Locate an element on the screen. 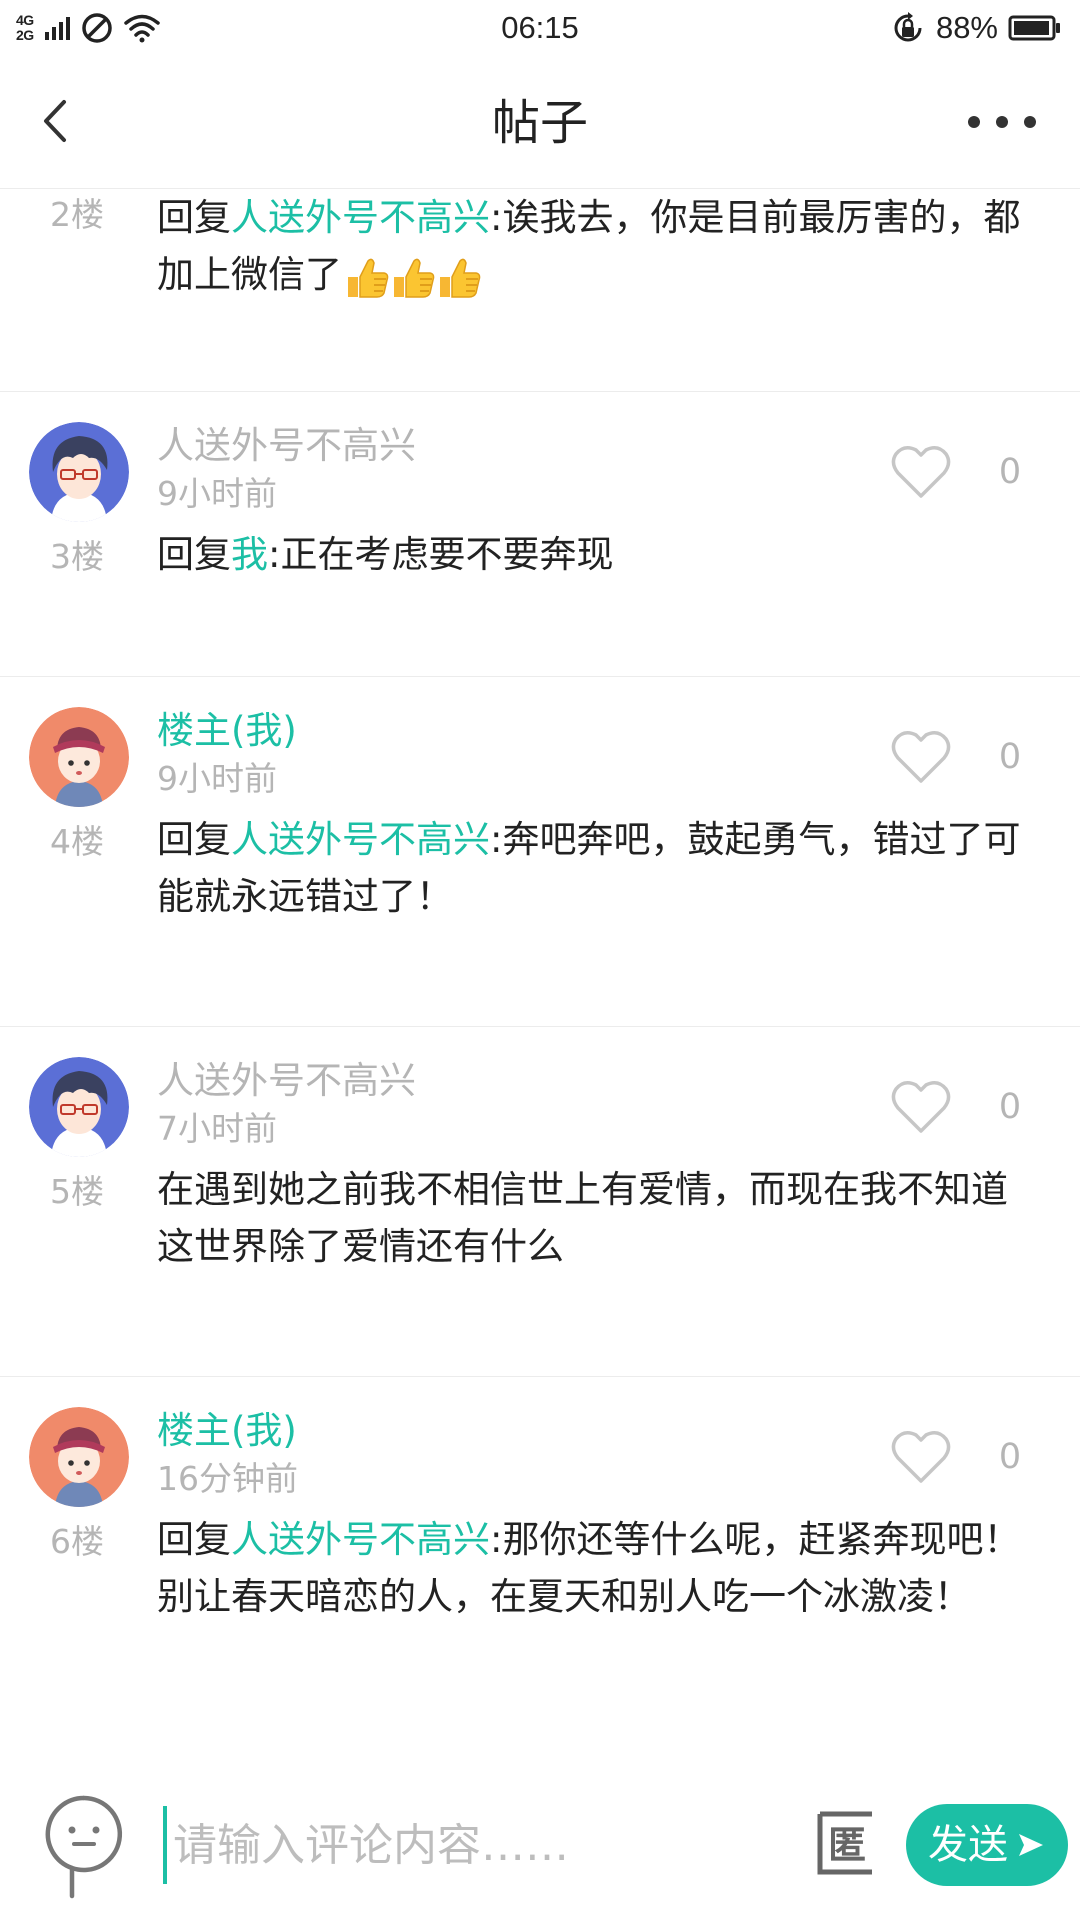 Image resolution: width=1080 pixels, height=1920 pixels. status-bar: 4G 2G 06:15 88% is located at coordinates (540, 28).